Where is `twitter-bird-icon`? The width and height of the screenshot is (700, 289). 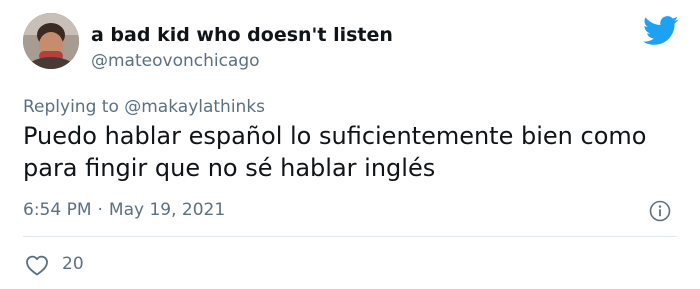 twitter-bird-icon is located at coordinates (661, 31).